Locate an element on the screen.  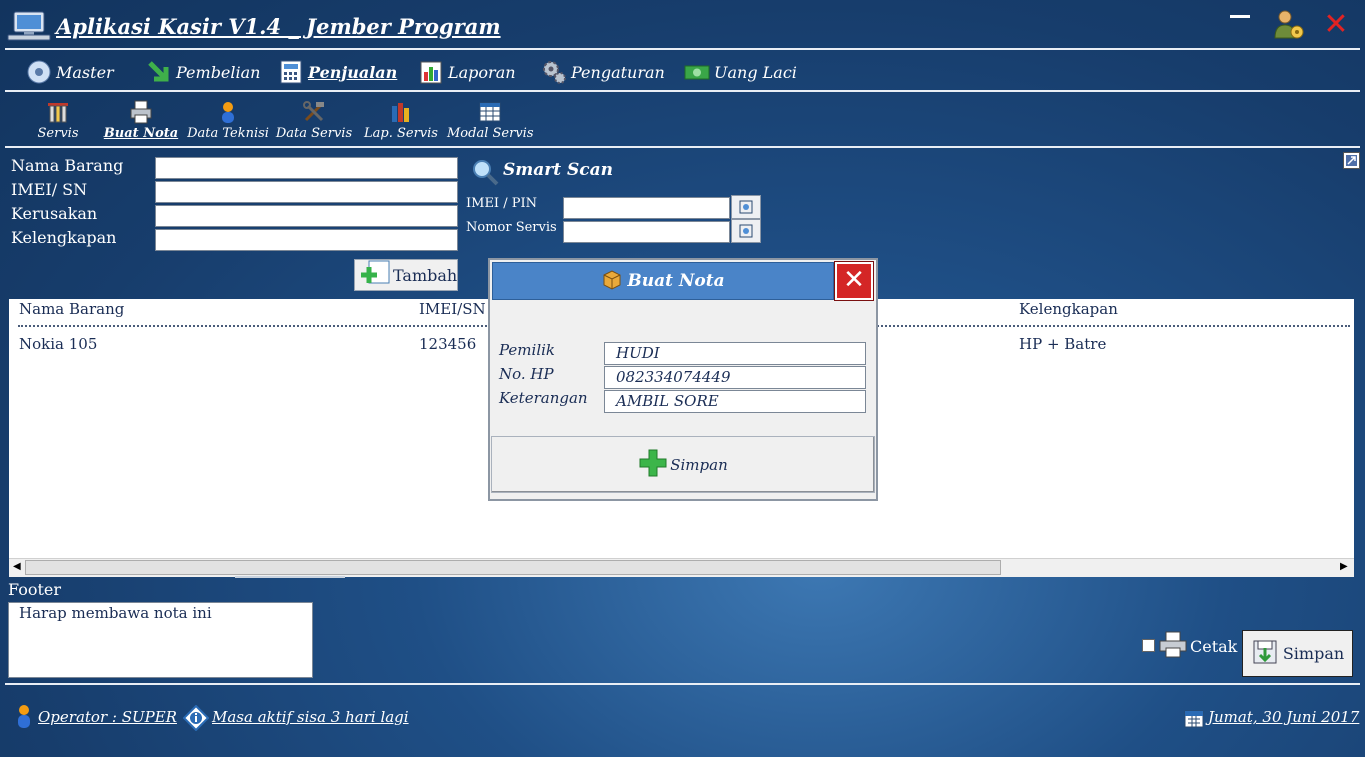
menu-divider is located at coordinates (682, 91).